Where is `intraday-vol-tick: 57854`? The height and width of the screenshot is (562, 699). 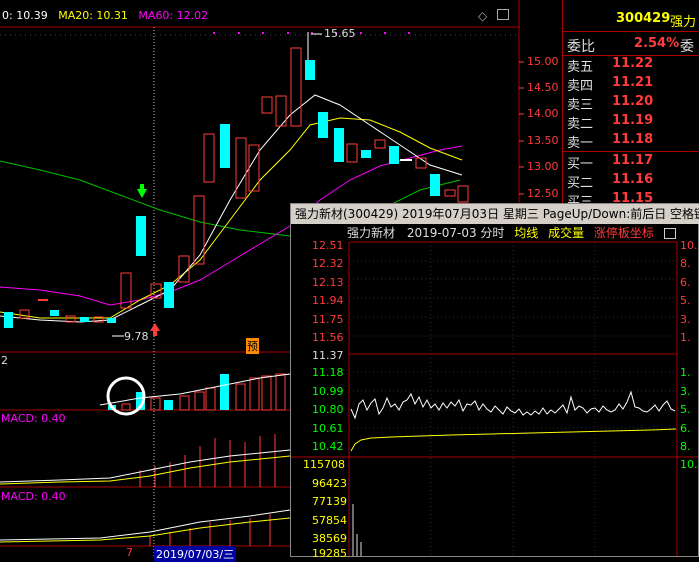
intraday-vol-tick: 57854 is located at coordinates (329, 520).